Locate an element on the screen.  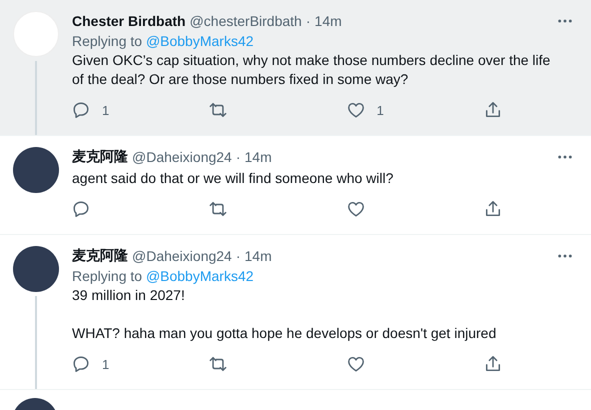
user-name: Chester Birdbath is located at coordinates (129, 21).